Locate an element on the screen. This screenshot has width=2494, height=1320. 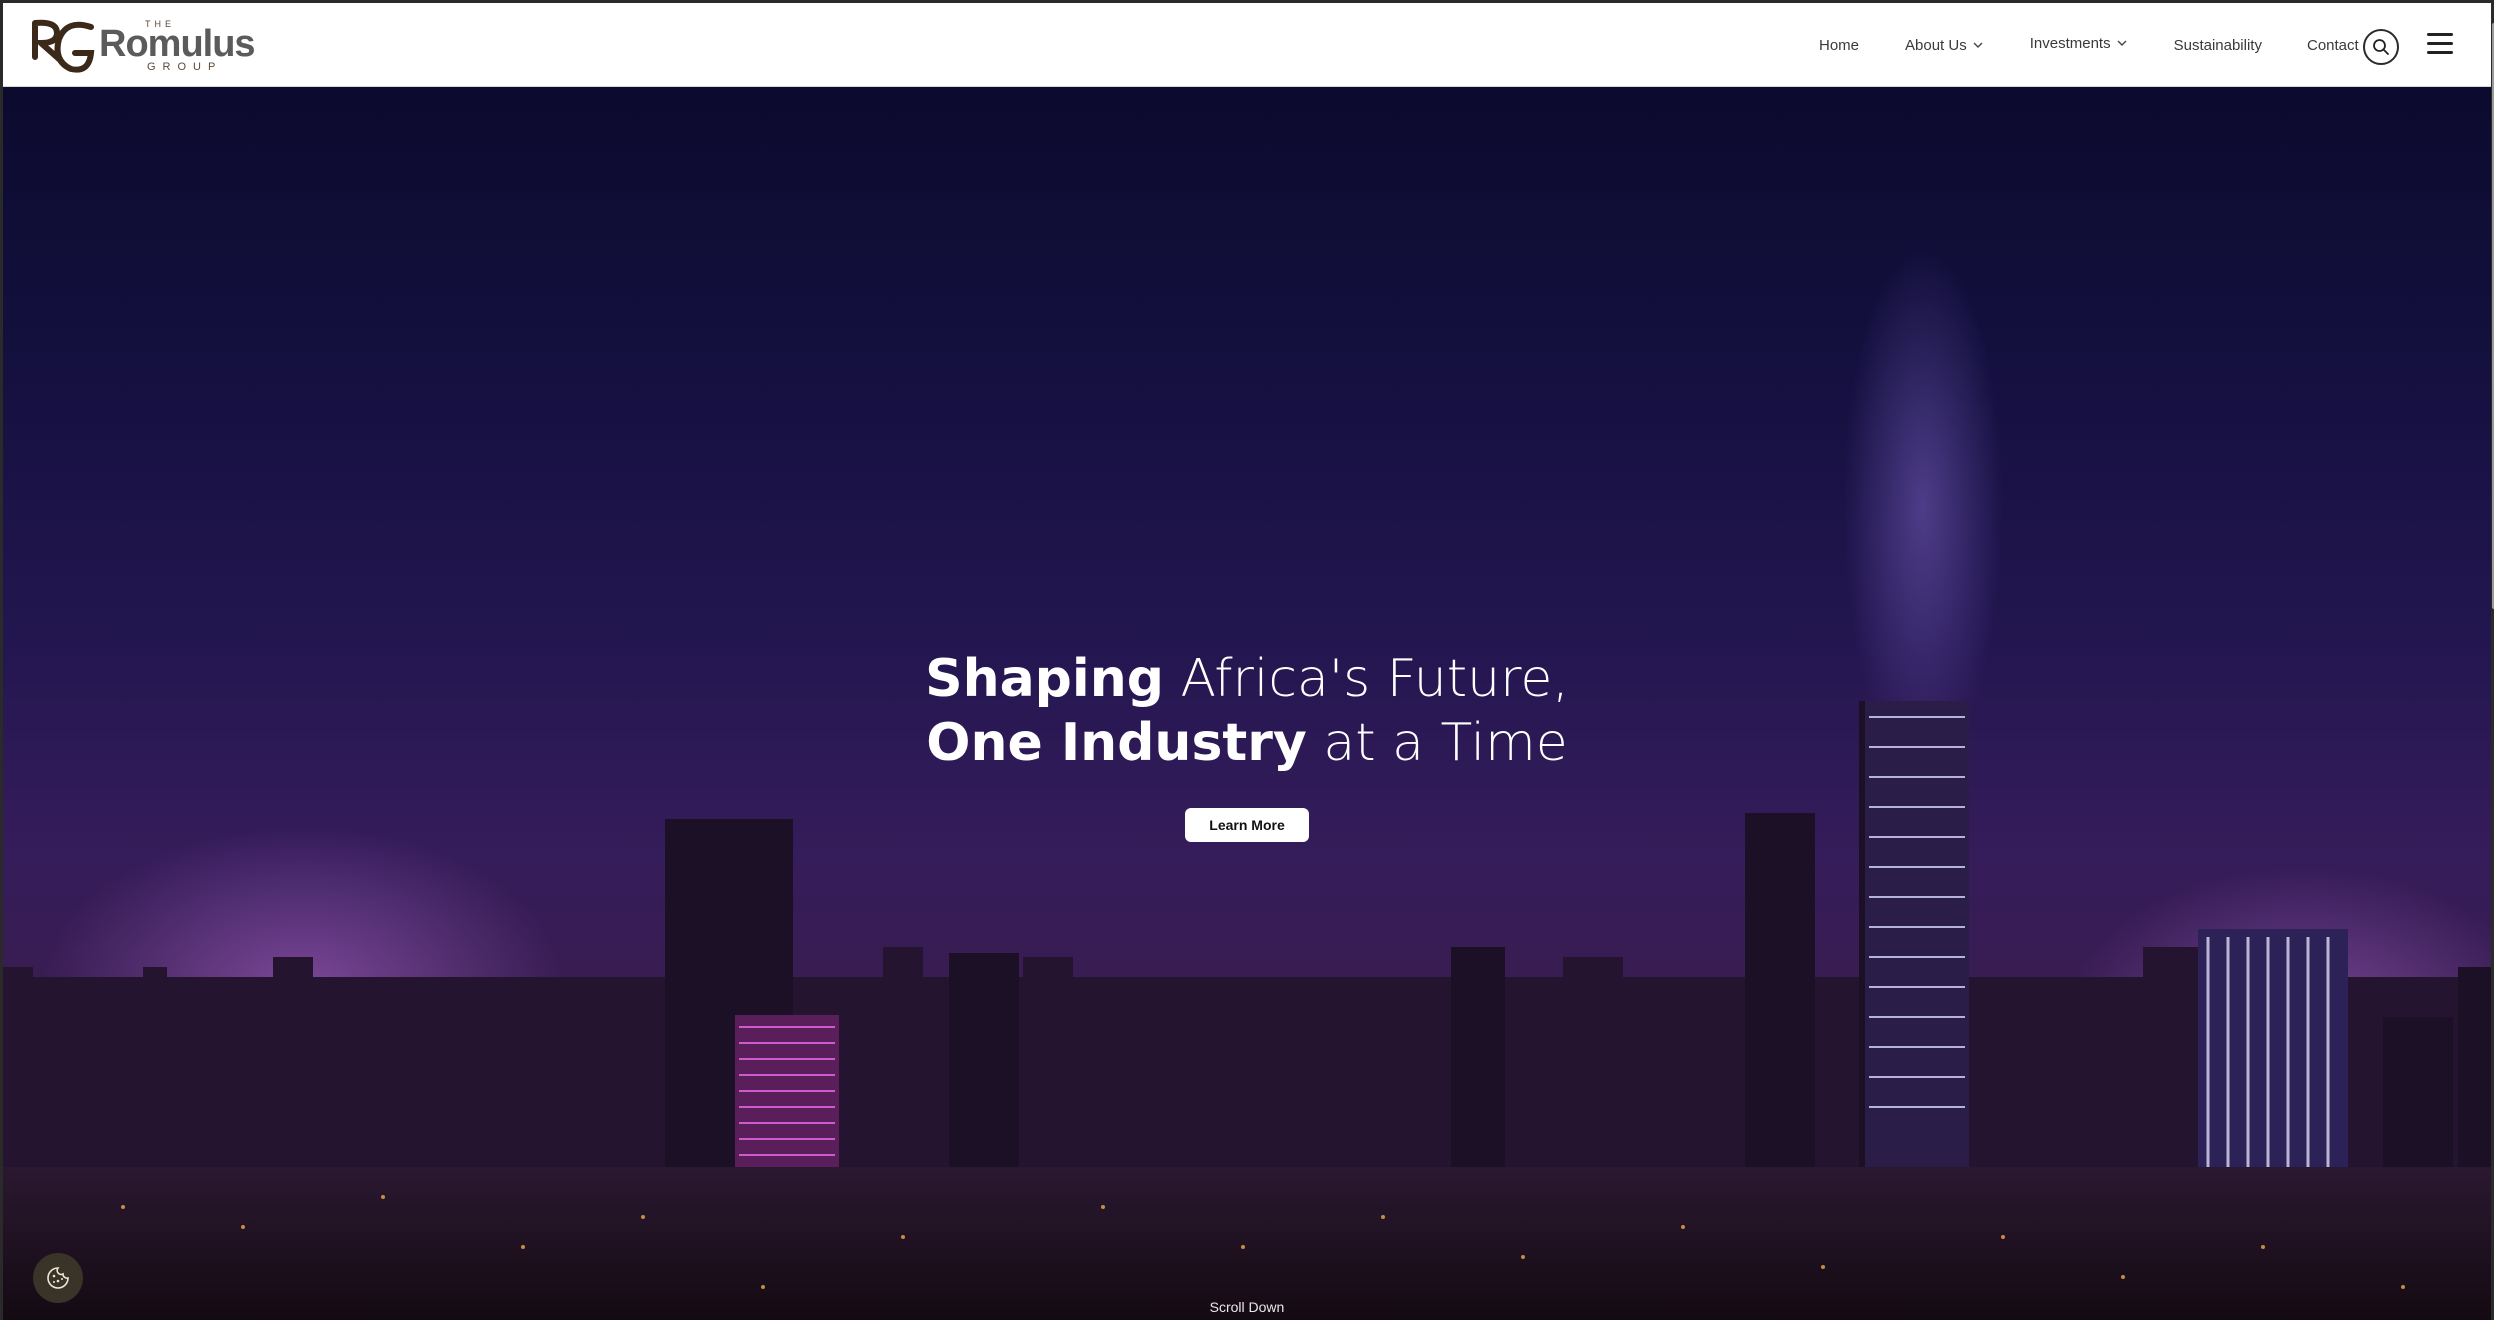
nav-investments: Investments is located at coordinates (2078, 43).